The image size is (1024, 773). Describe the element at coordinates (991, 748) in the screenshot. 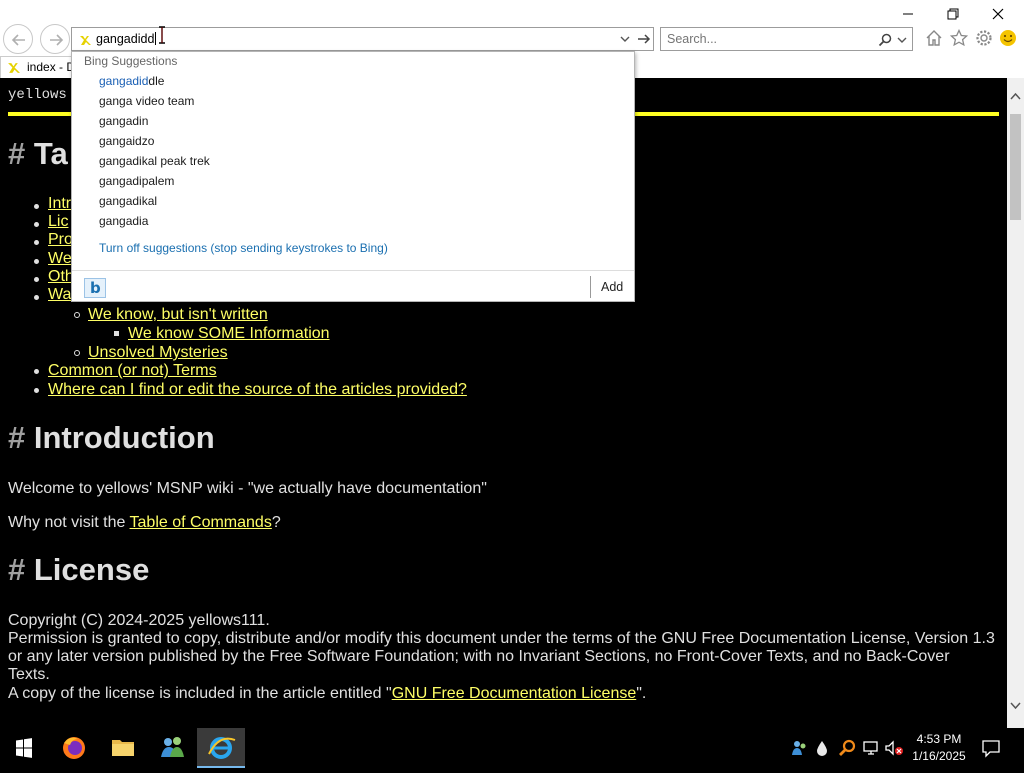

I see `notifications-icon` at that location.